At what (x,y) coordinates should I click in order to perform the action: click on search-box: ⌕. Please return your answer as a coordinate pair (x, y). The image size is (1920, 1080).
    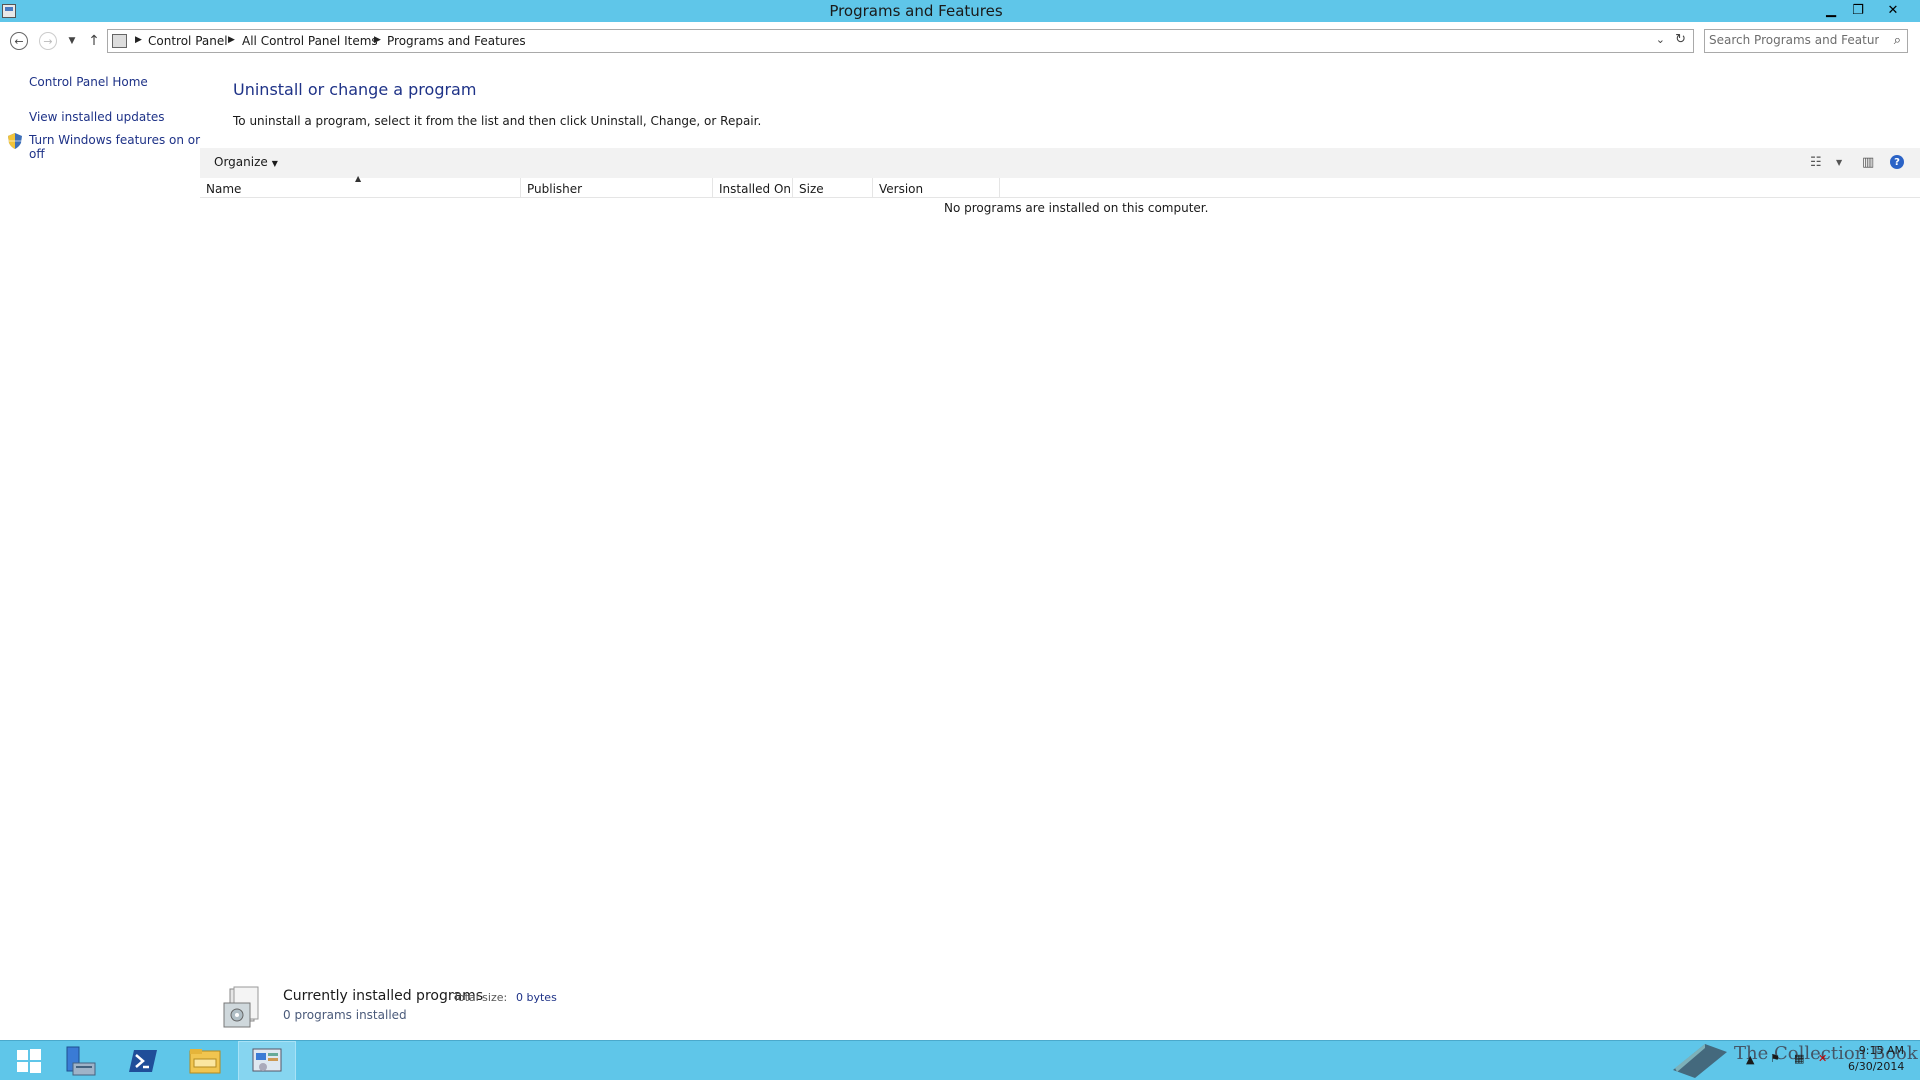
    Looking at the image, I should click on (1806, 41).